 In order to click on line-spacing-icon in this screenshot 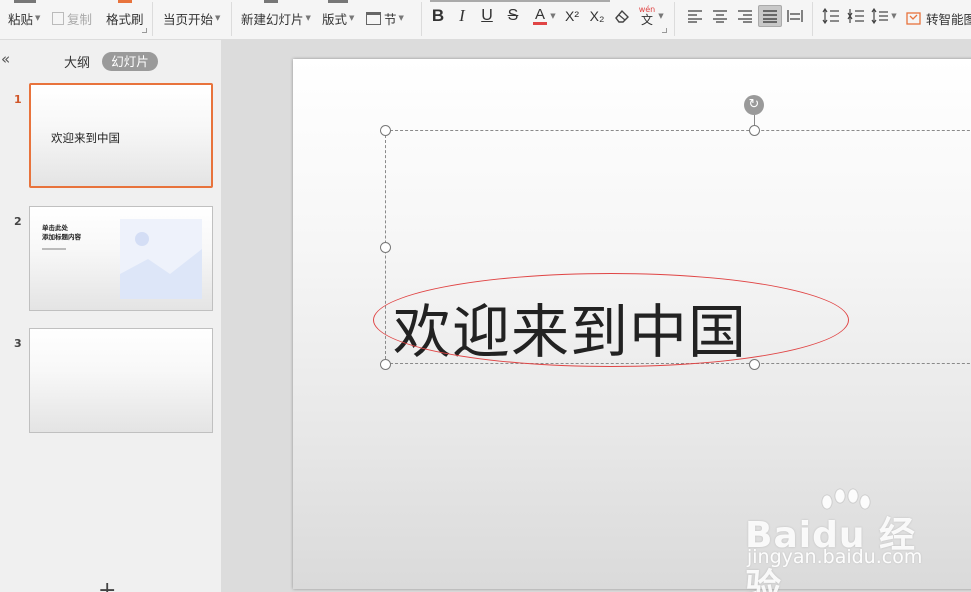, I will do `click(830, 16)`.